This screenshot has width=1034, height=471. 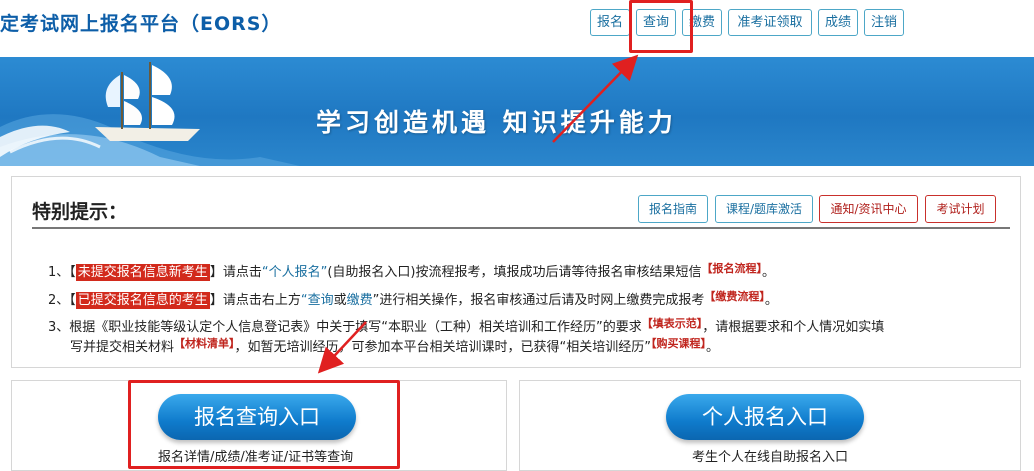 I want to click on annotation-box-query-nav, so click(x=661, y=26).